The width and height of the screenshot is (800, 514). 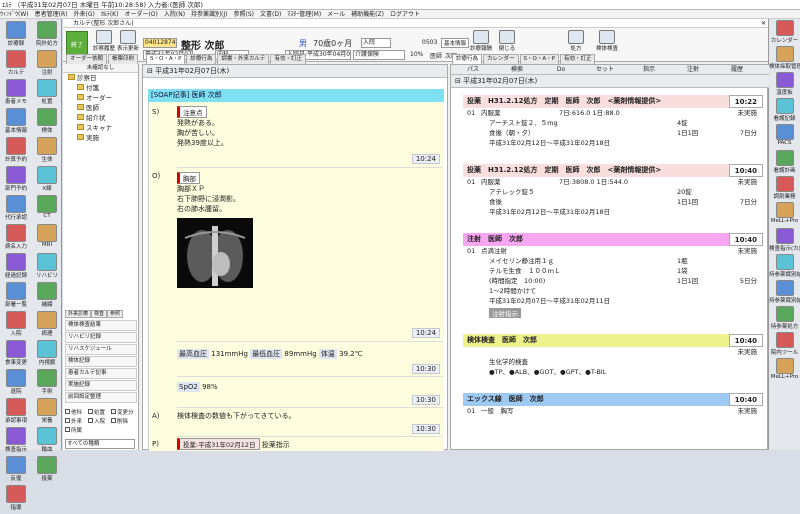 What do you see at coordinates (576, 41) in the screenshot?
I see `rx-button: 処方` at bounding box center [576, 41].